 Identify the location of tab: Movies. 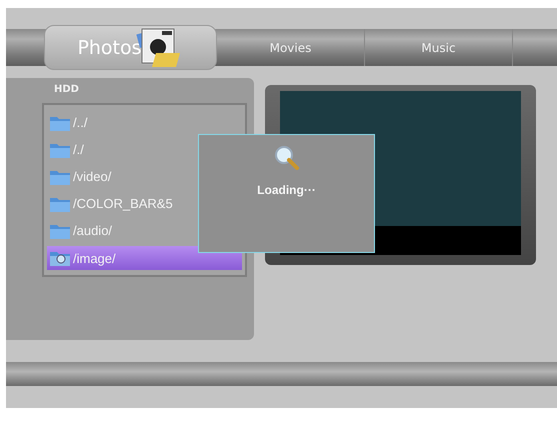
(291, 47).